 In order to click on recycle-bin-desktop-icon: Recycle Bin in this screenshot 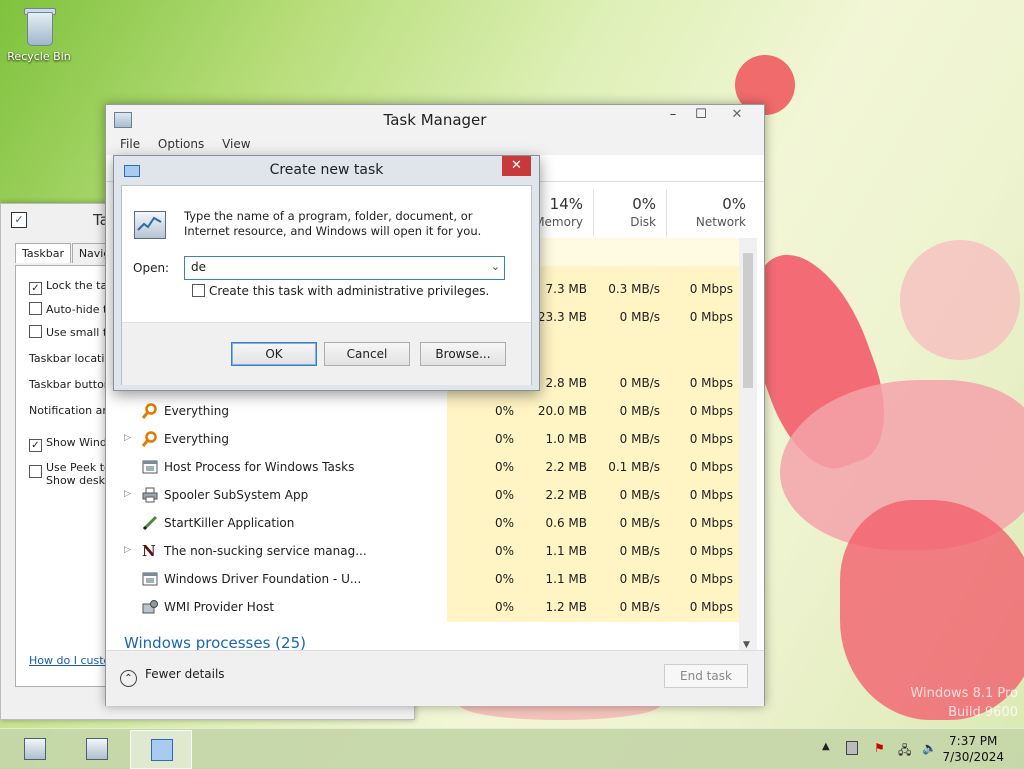, I will do `click(39, 34)`.